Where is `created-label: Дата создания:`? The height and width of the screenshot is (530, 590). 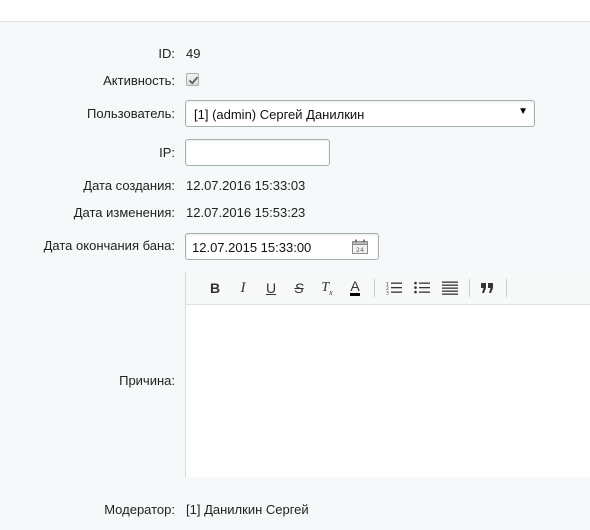 created-label: Дата создания: is located at coordinates (129, 185).